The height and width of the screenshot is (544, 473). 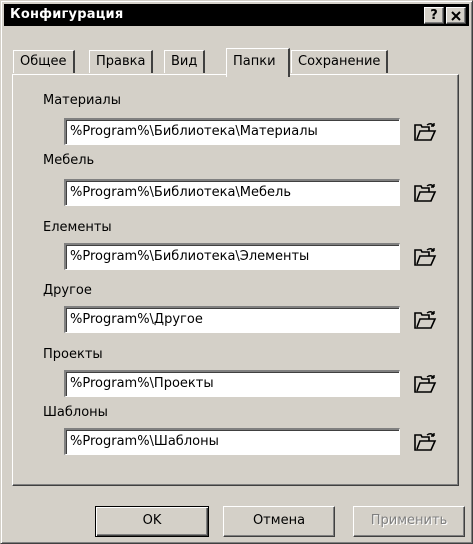 I want to click on tab-general-label: Общее, so click(x=43, y=61).